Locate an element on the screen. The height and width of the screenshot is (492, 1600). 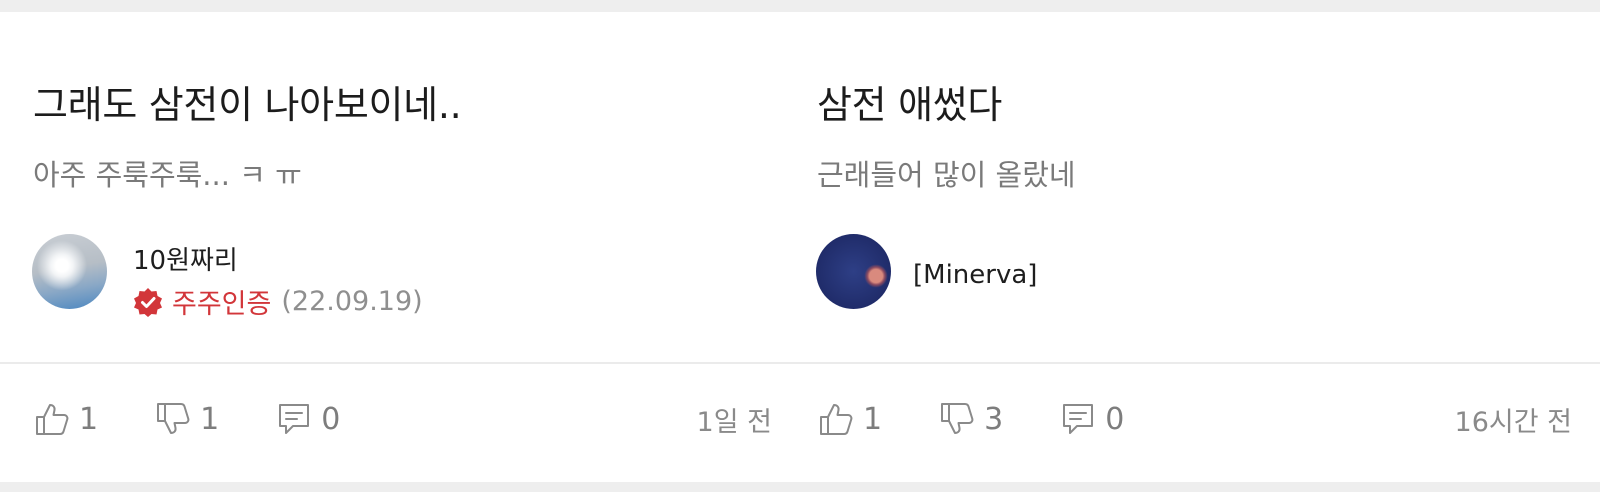
dislike-button: 1 is located at coordinates (186, 419).